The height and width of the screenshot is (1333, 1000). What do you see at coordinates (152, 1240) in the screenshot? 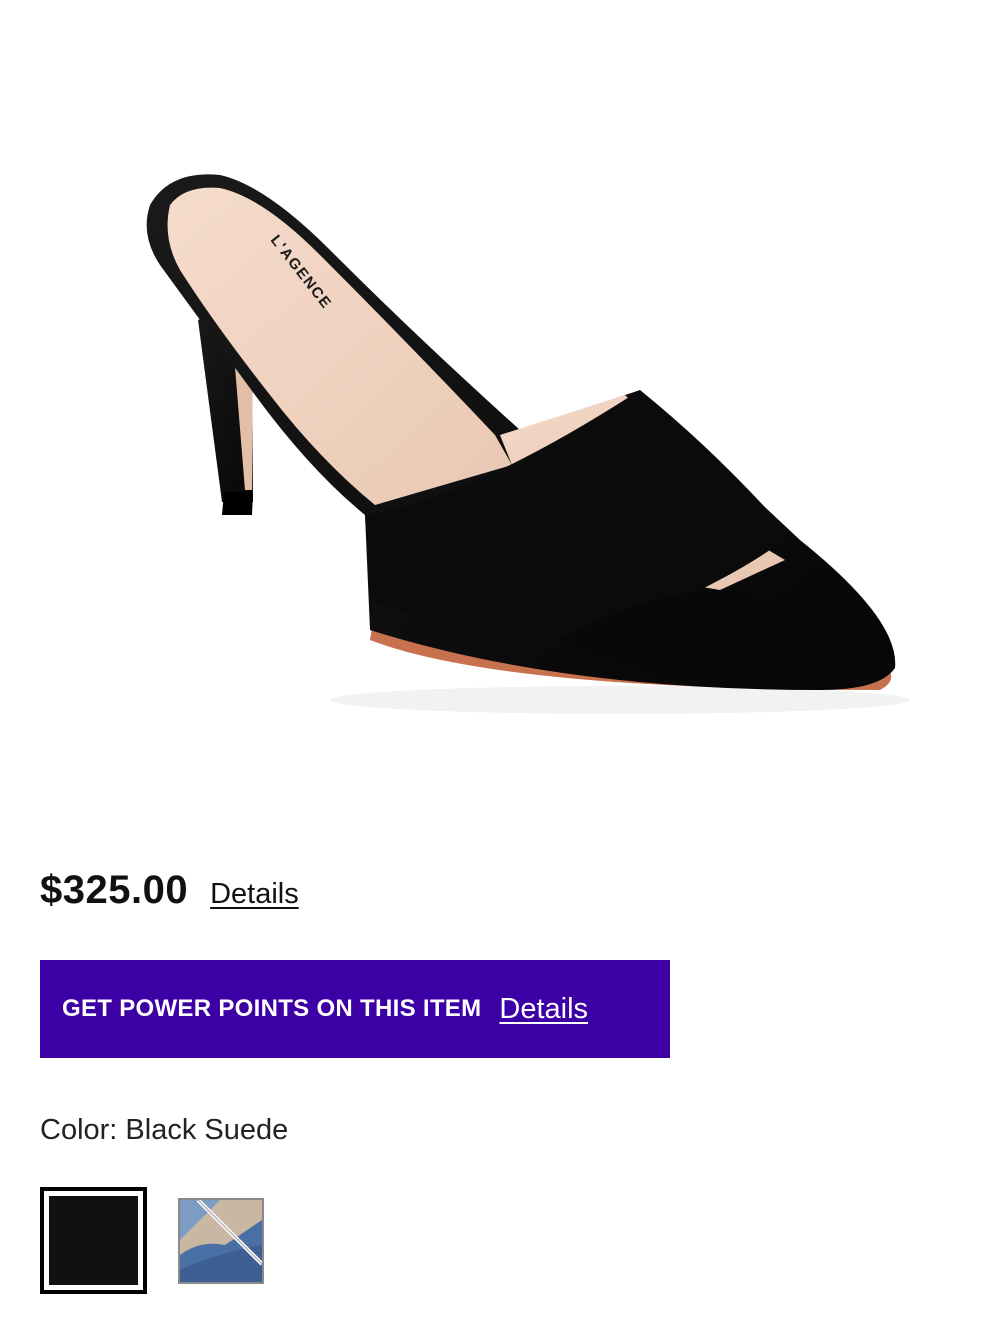
I see `color-swatches` at bounding box center [152, 1240].